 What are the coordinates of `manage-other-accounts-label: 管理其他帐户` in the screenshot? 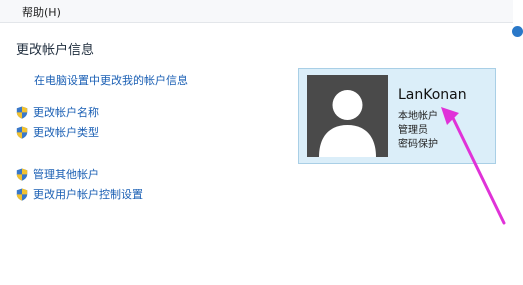 It's located at (66, 174).